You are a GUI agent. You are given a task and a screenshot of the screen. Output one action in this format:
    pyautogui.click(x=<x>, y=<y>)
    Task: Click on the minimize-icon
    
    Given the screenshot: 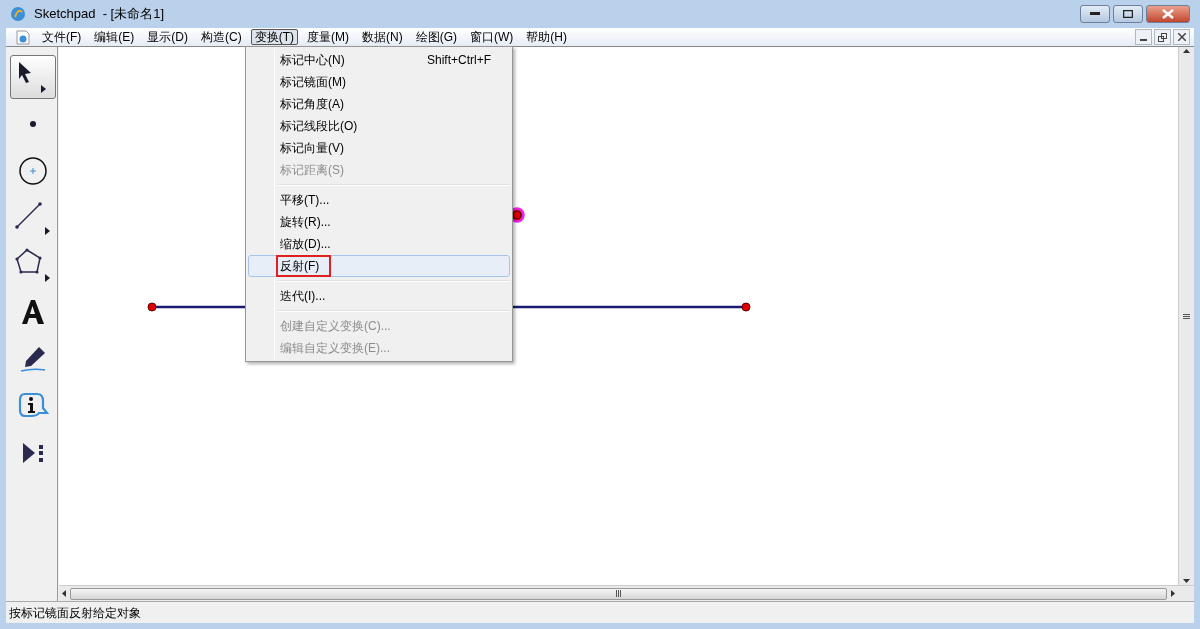 What is the action you would take?
    pyautogui.click(x=1095, y=14)
    